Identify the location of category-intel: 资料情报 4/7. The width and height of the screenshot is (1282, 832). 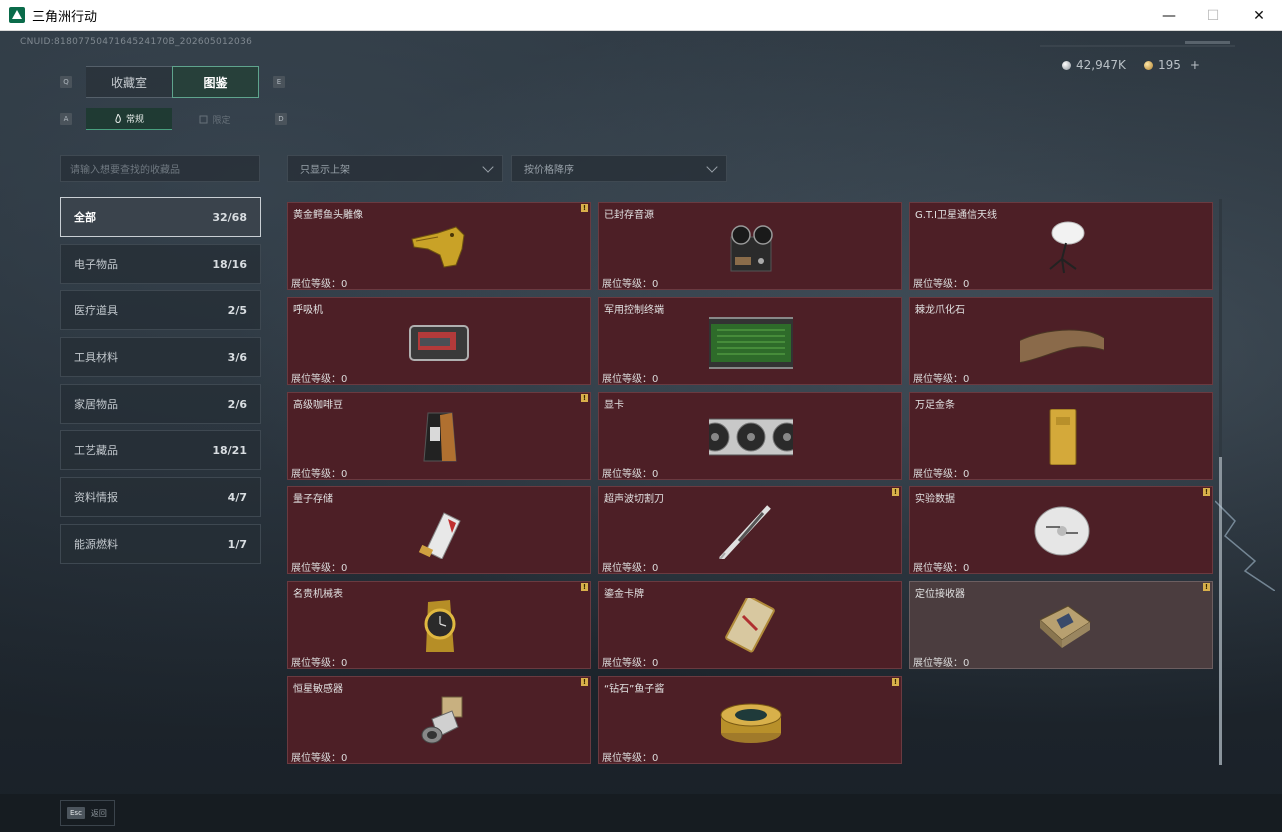
(160, 497).